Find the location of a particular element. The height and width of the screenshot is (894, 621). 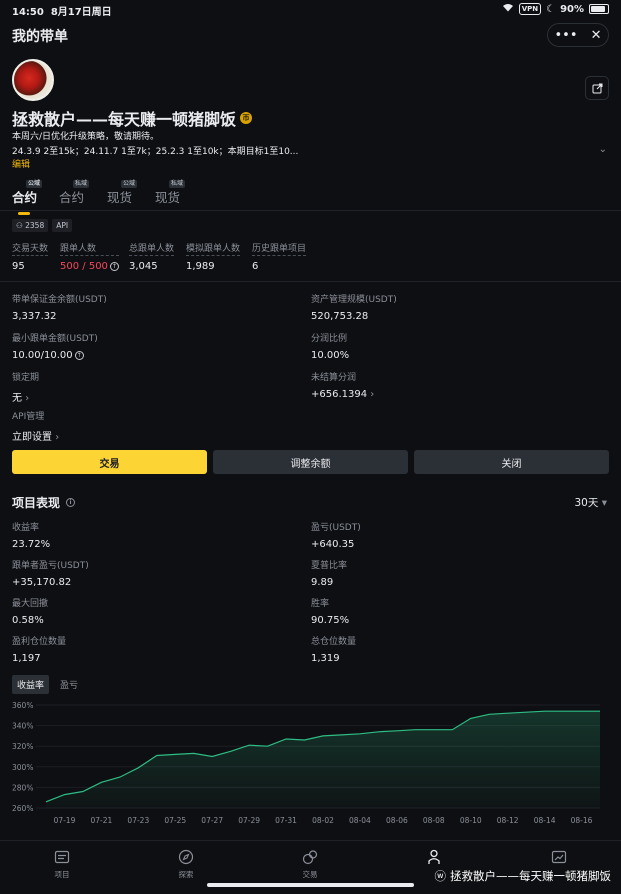

status-time: 14:50 is located at coordinates (28, 12).